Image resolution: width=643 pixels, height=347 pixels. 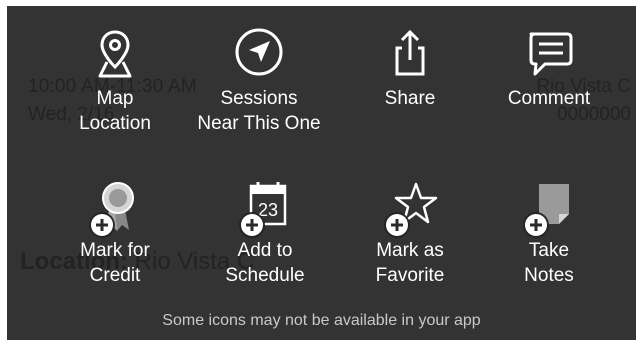 What do you see at coordinates (268, 210) in the screenshot?
I see `calendar-day-text: 23` at bounding box center [268, 210].